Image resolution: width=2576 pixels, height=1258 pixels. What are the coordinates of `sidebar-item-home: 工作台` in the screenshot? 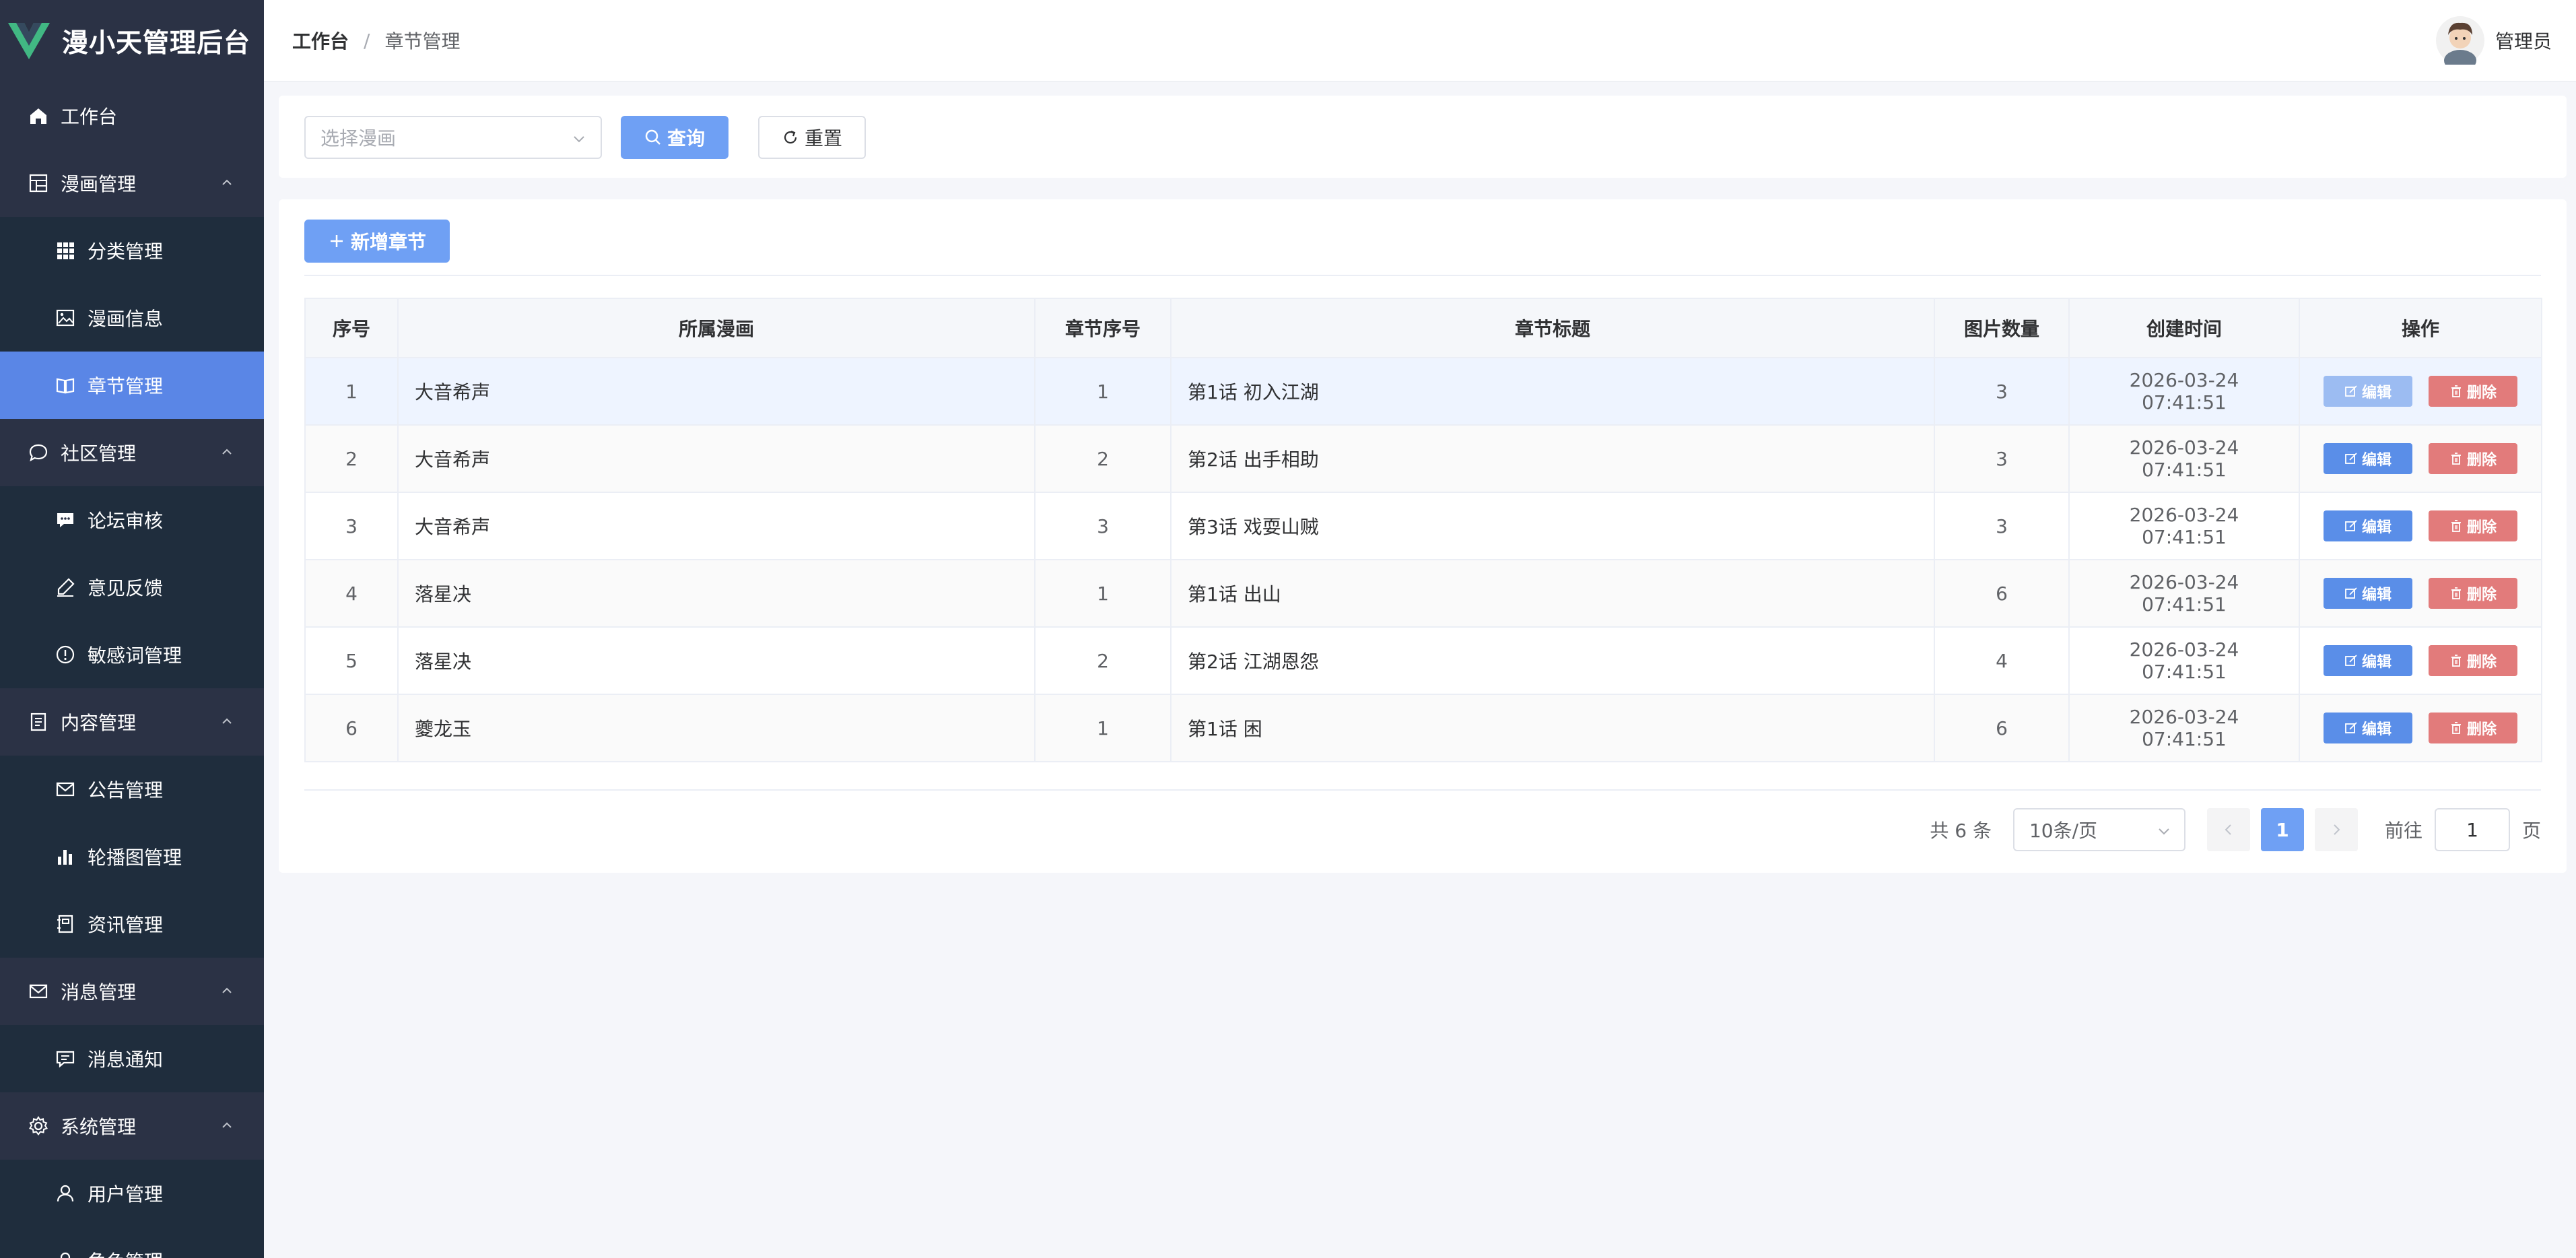 It's located at (132, 116).